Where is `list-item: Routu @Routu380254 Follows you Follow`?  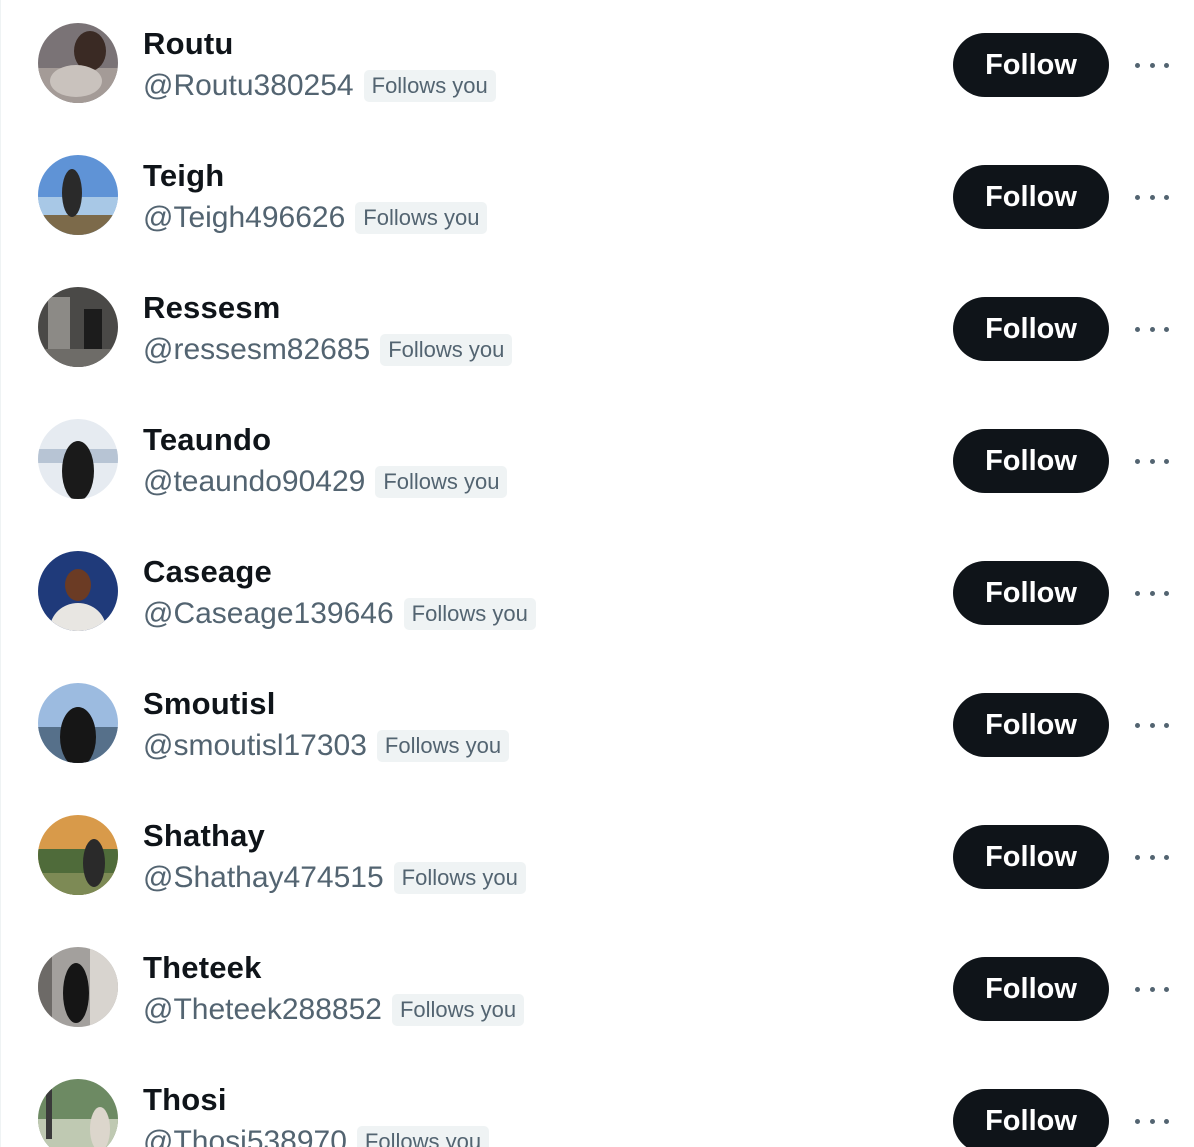 list-item: Routu @Routu380254 Follows you Follow is located at coordinates (597, 66).